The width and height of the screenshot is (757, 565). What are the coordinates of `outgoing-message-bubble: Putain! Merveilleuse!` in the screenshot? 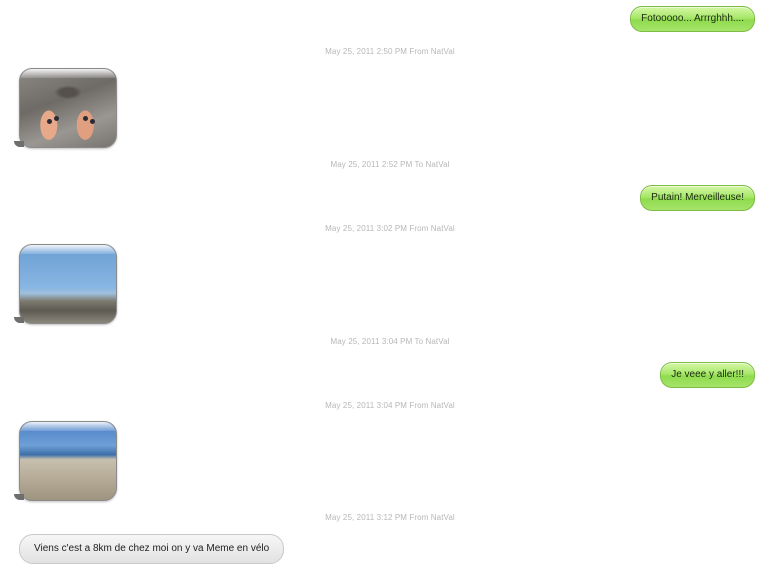 It's located at (697, 198).